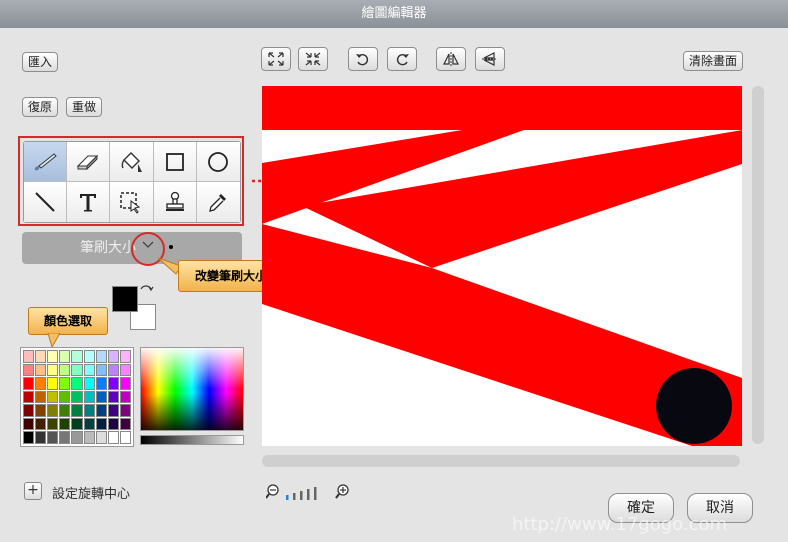  What do you see at coordinates (91, 494) in the screenshot?
I see `rotation-center-label: 設定旋轉中心` at bounding box center [91, 494].